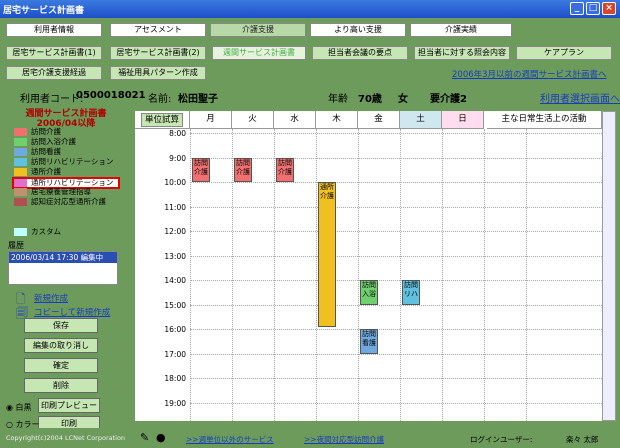 This screenshot has width=620, height=448. Describe the element at coordinates (259, 53) in the screenshot. I see `tab-weekly-plan: 週間サービス計画書` at that location.